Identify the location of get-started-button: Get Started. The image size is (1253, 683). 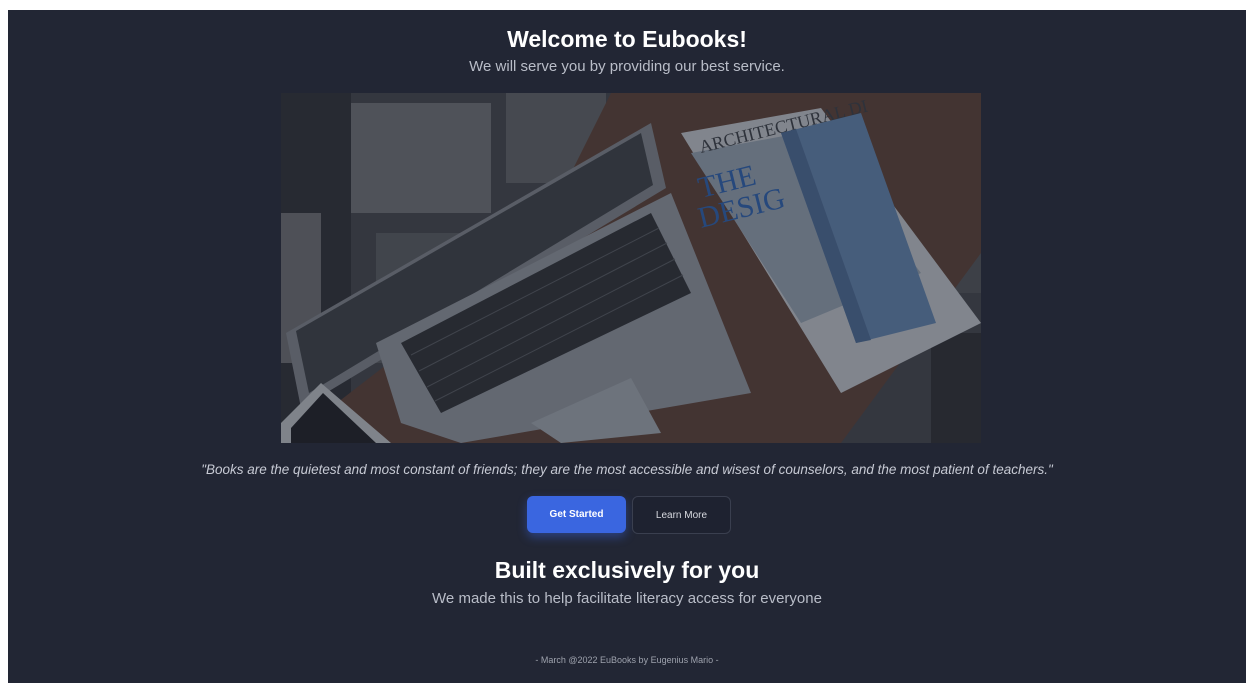
(576, 514).